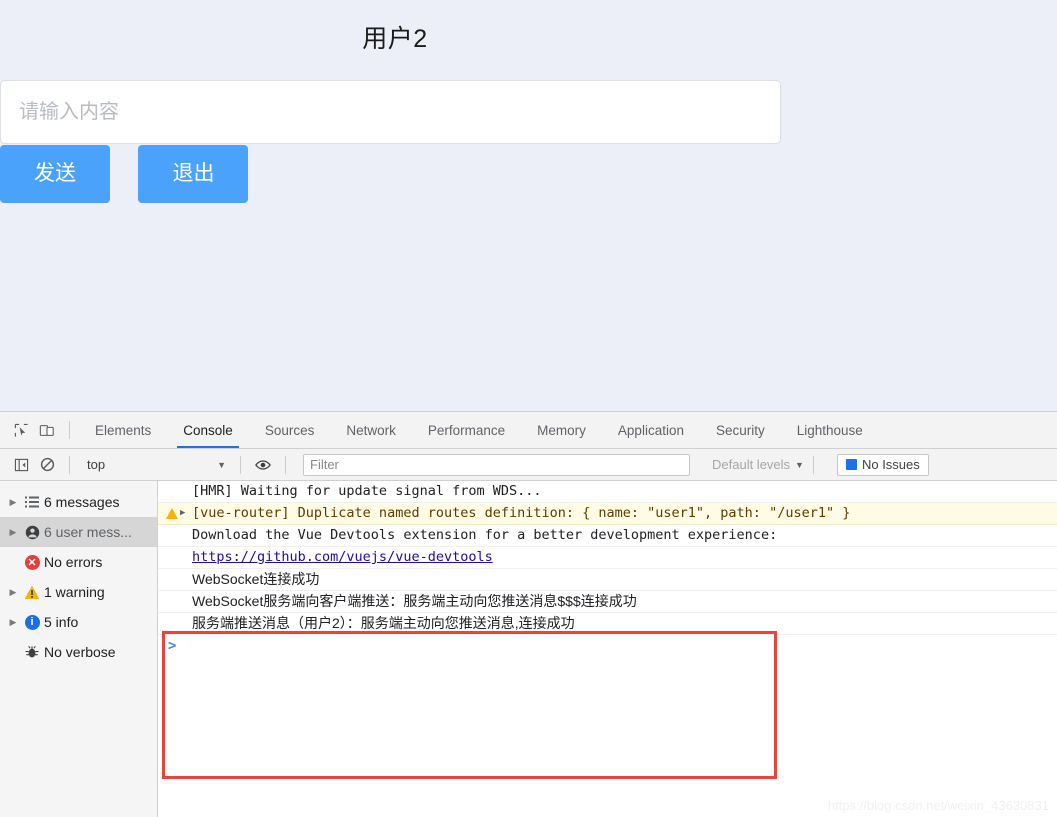 The height and width of the screenshot is (817, 1057). Describe the element at coordinates (624, 557) in the screenshot. I see `vue-devtools-link: https://github.com/vuejs/vue-devtools` at that location.